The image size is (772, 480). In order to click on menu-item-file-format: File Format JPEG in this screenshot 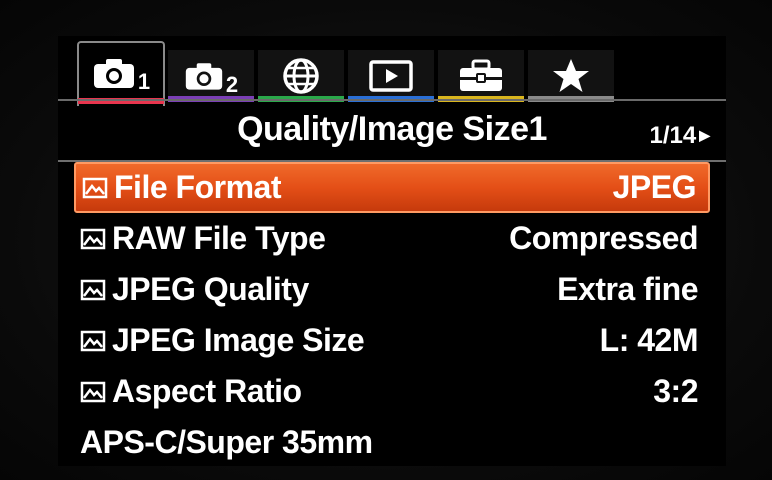, I will do `click(392, 187)`.